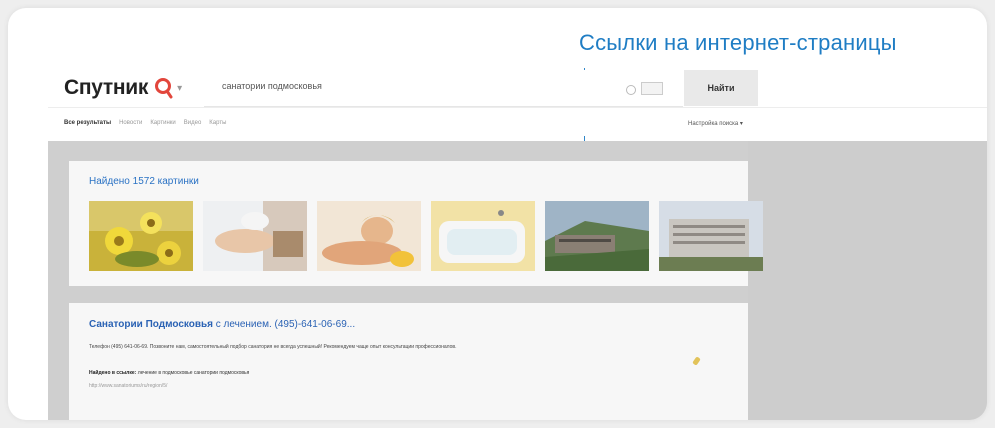 The height and width of the screenshot is (428, 995). What do you see at coordinates (162, 123) in the screenshot?
I see `tab-images: Картинки` at bounding box center [162, 123].